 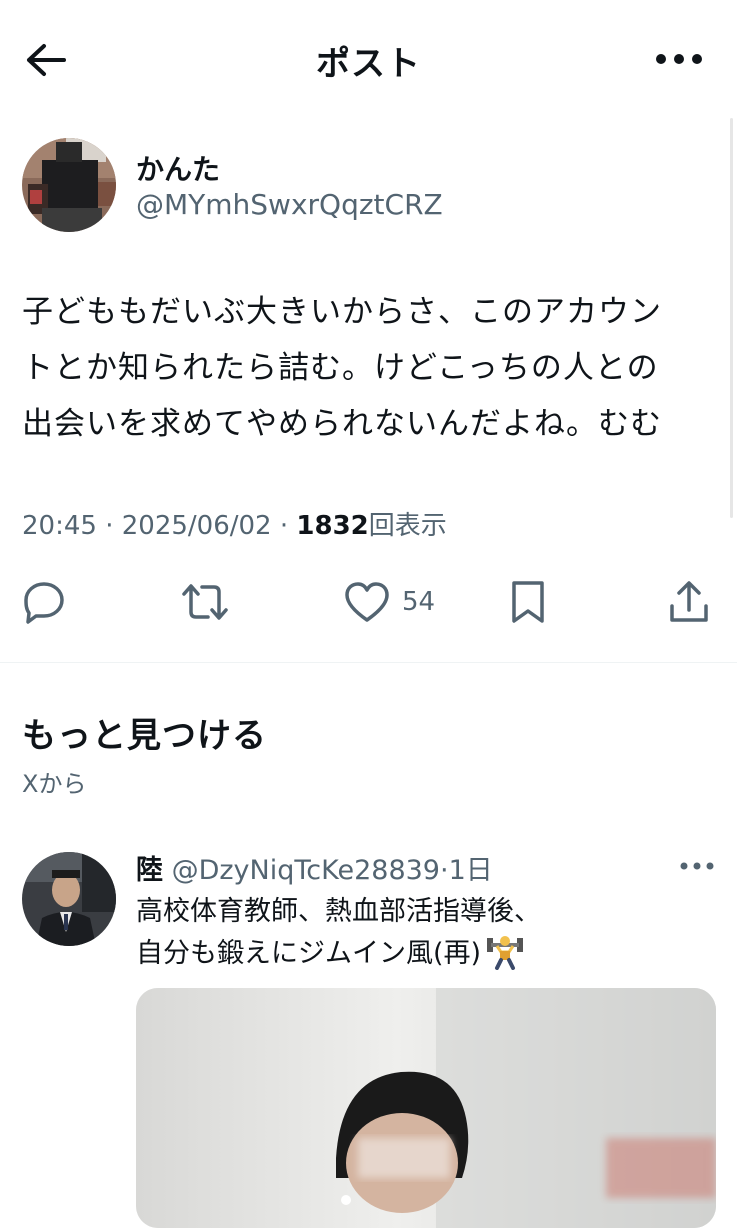 I want to click on author-name: かんた, so click(x=178, y=168).